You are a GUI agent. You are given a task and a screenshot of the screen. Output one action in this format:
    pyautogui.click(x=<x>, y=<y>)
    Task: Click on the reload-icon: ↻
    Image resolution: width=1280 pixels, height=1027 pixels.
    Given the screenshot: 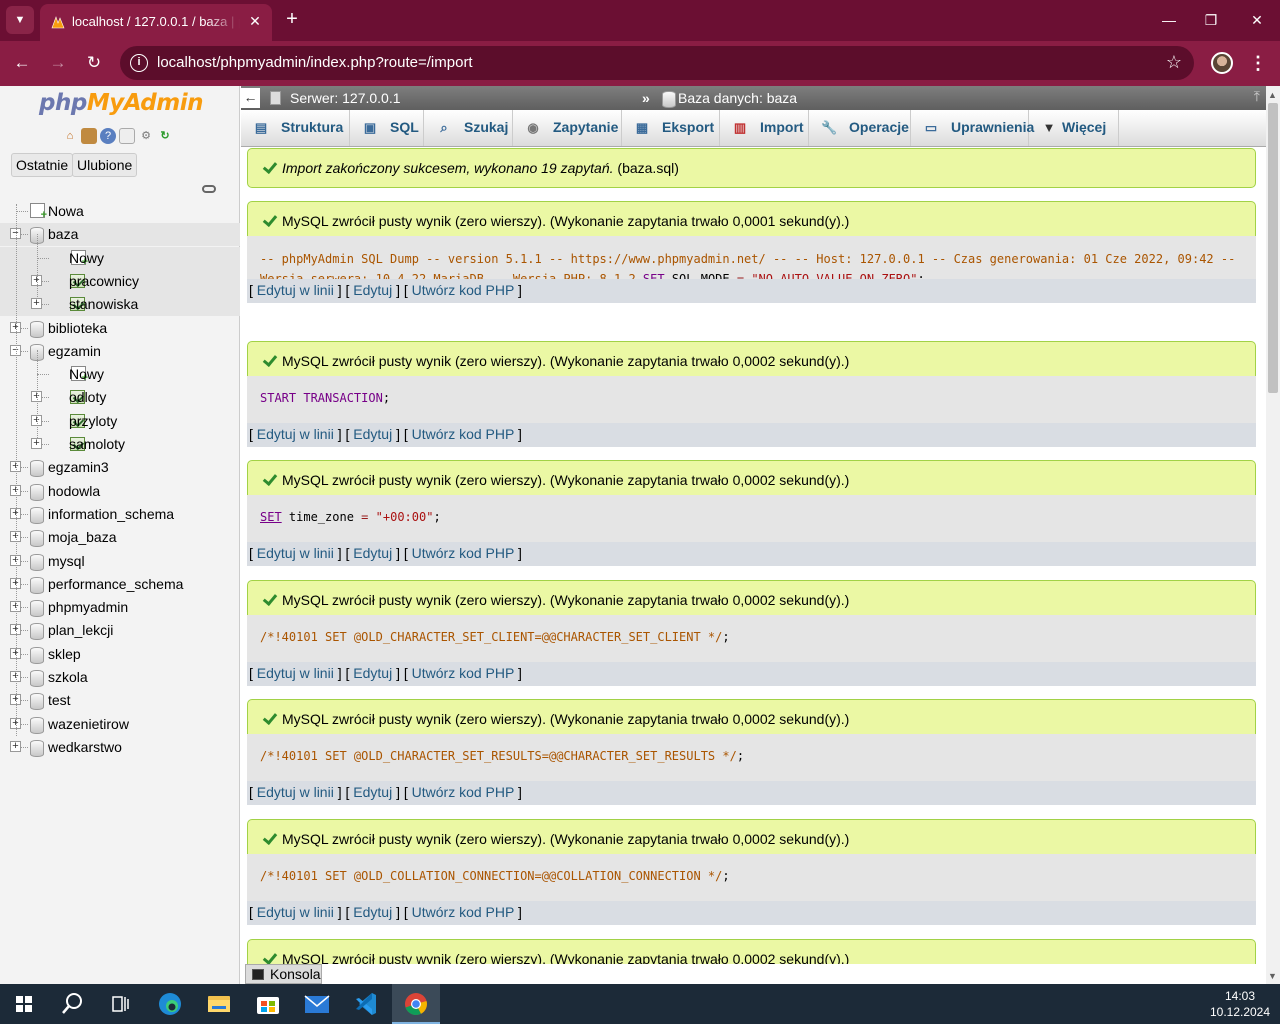 What is the action you would take?
    pyautogui.click(x=94, y=63)
    